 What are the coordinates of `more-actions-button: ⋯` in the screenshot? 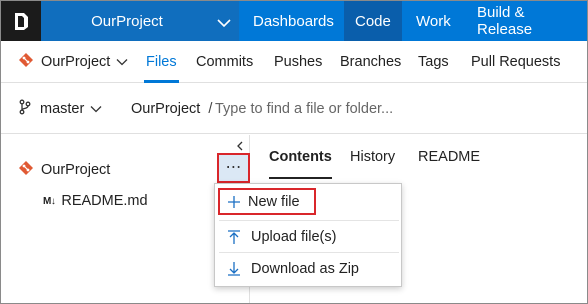 It's located at (233, 168).